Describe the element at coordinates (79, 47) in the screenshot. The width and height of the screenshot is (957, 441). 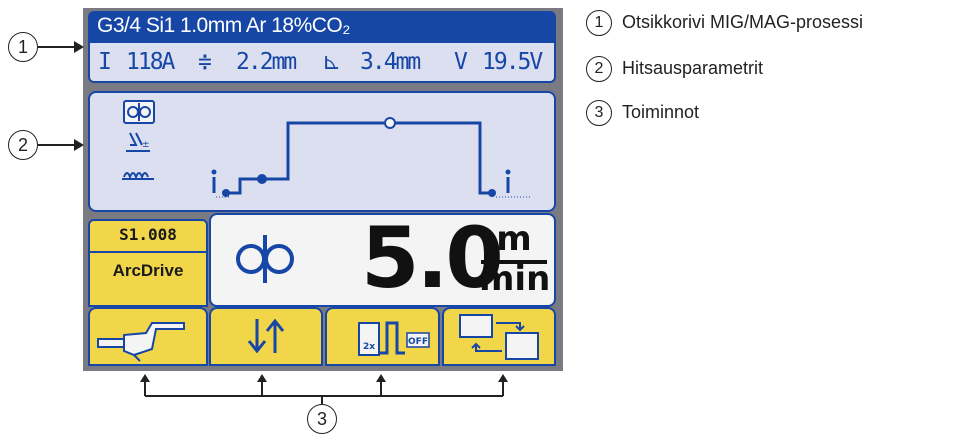
I see `callout-1-arrowhead` at that location.